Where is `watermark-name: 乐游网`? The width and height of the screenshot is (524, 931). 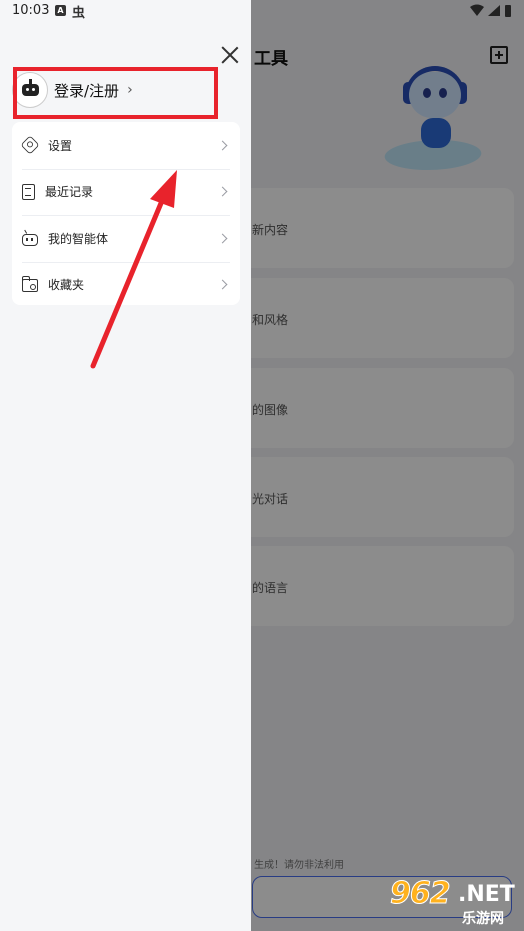 watermark-name: 乐游网 is located at coordinates (483, 919).